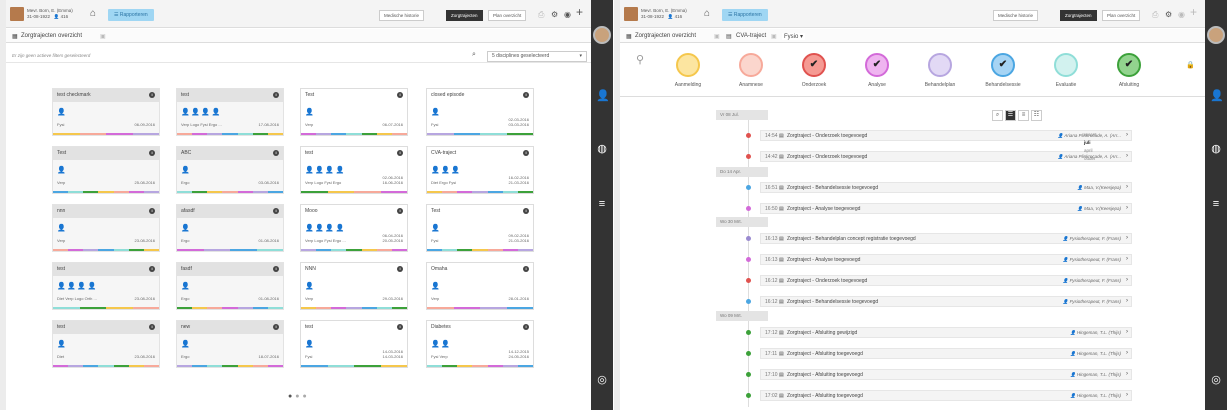 The image size is (1227, 410). What do you see at coordinates (1010, 115) in the screenshot?
I see `view-list-button: ☰` at bounding box center [1010, 115].